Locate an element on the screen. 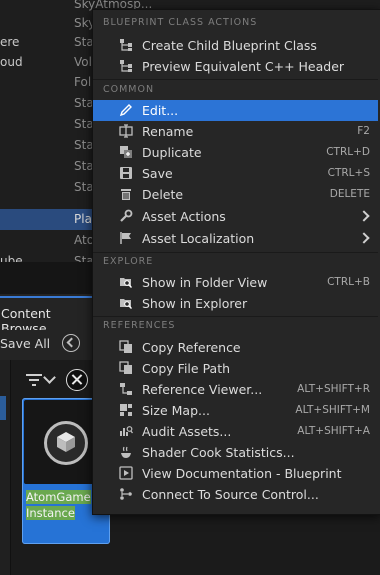  tab-content-browser: Content Browse is located at coordinates (48, 318).